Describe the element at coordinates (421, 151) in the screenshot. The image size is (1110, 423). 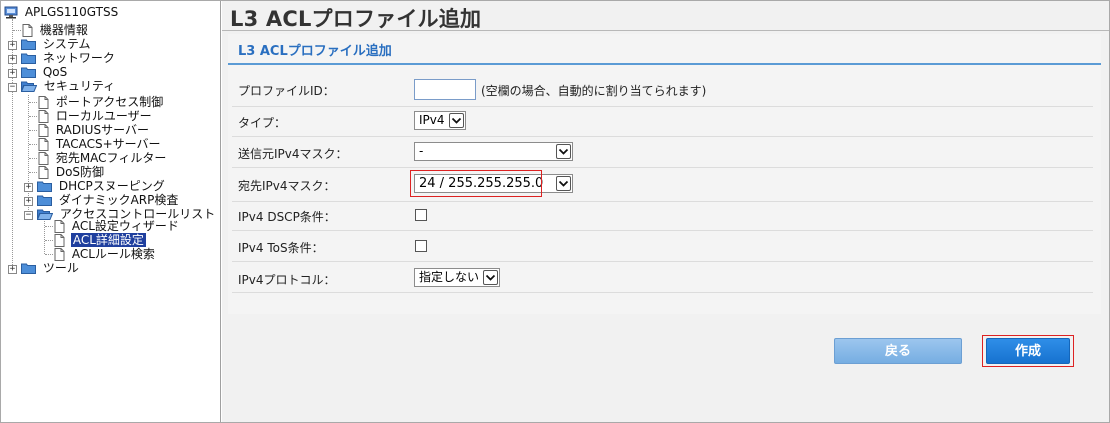
I see `src-mask-select-value: -` at that location.